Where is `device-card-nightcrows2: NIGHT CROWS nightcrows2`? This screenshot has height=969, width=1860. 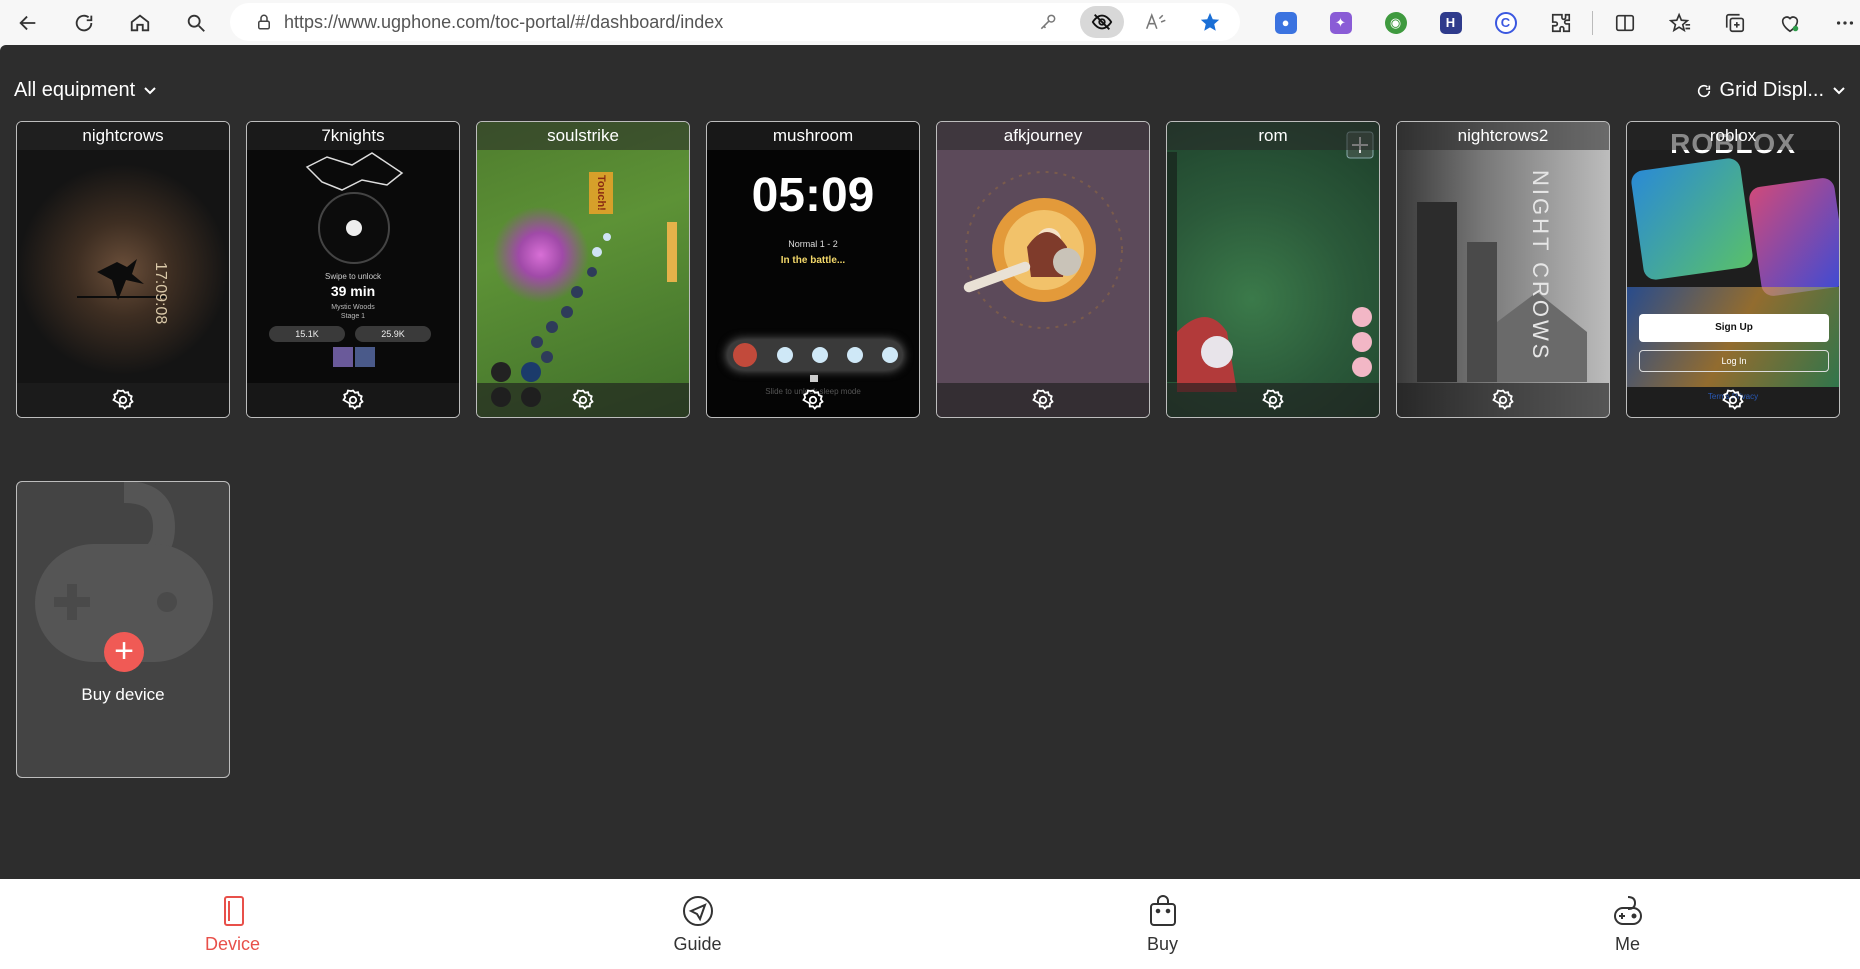 device-card-nightcrows2: NIGHT CROWS nightcrows2 is located at coordinates (1503, 269).